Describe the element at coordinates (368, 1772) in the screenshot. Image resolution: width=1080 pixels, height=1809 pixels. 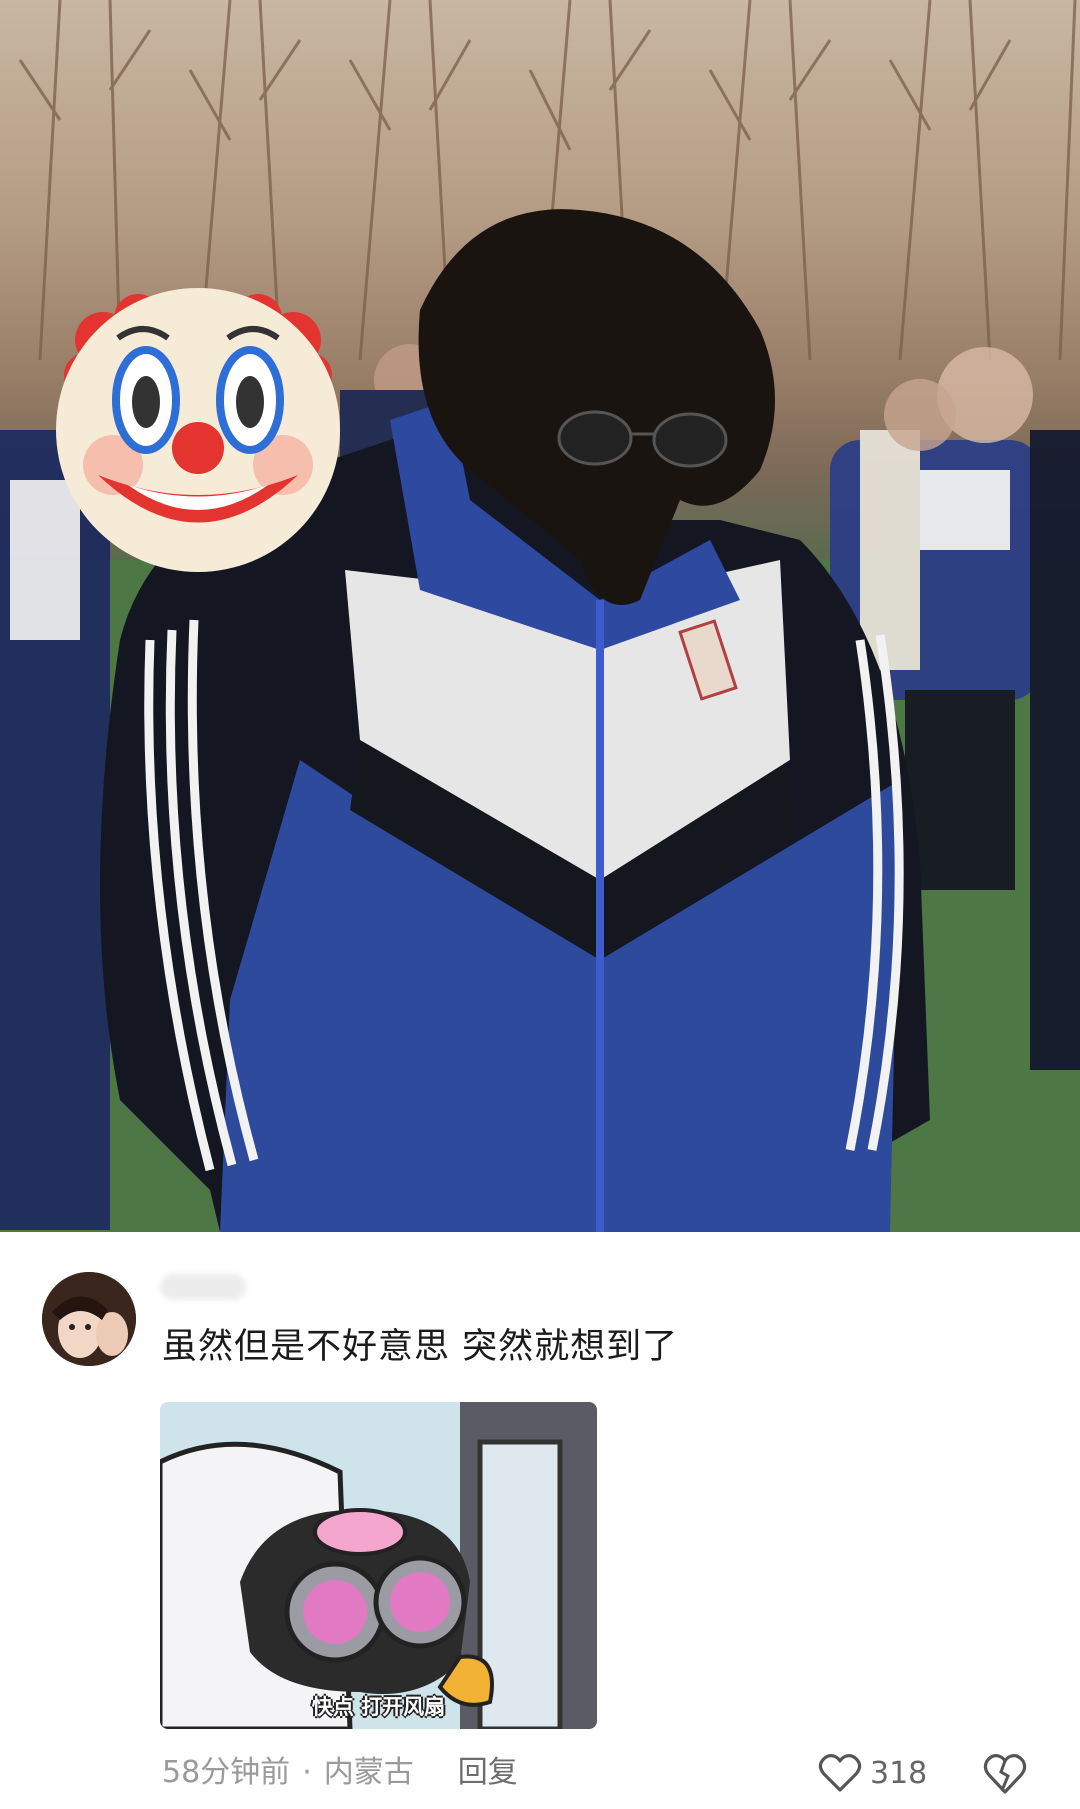
I see `comment-location: 内蒙古` at that location.